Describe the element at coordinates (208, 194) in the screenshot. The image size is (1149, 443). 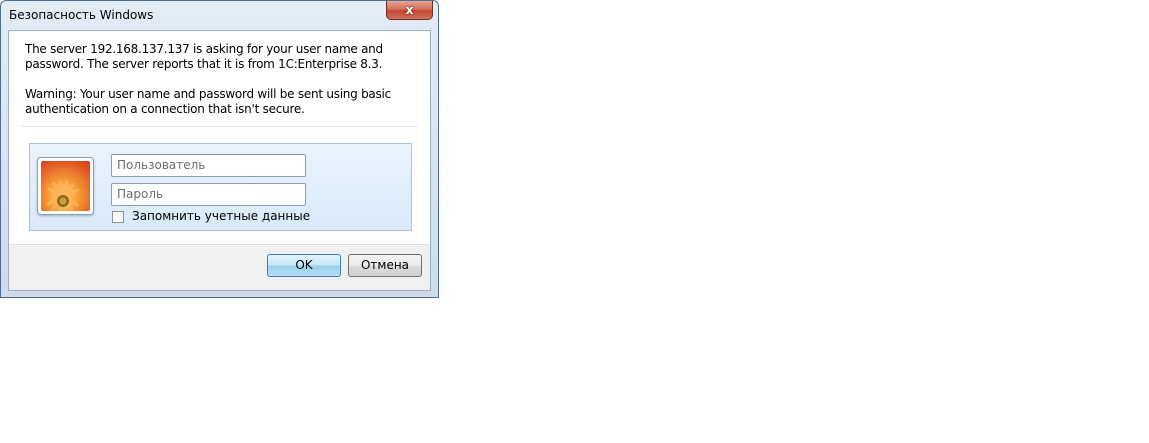
I see `password-field: Пароль` at that location.